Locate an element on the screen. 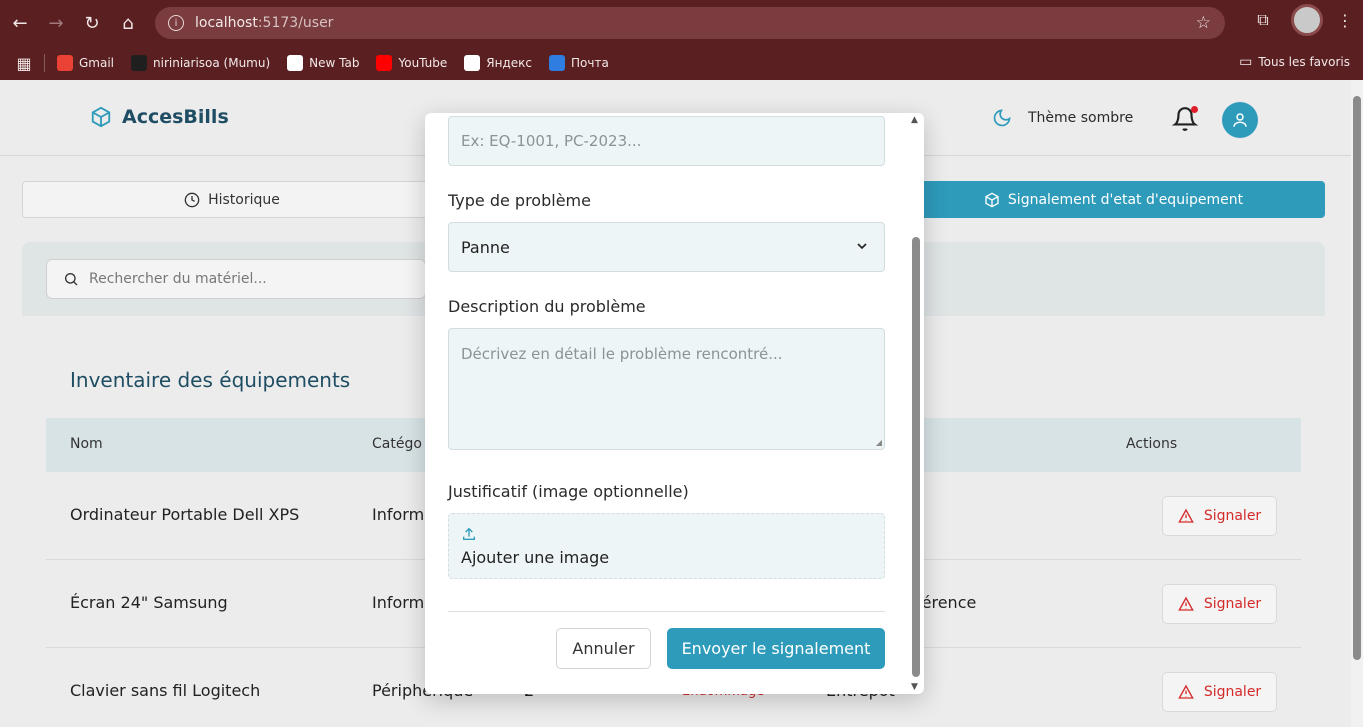 Image resolution: width=1363 pixels, height=727 pixels. menu-kebab-icon: ⋮ is located at coordinates (1345, 20).